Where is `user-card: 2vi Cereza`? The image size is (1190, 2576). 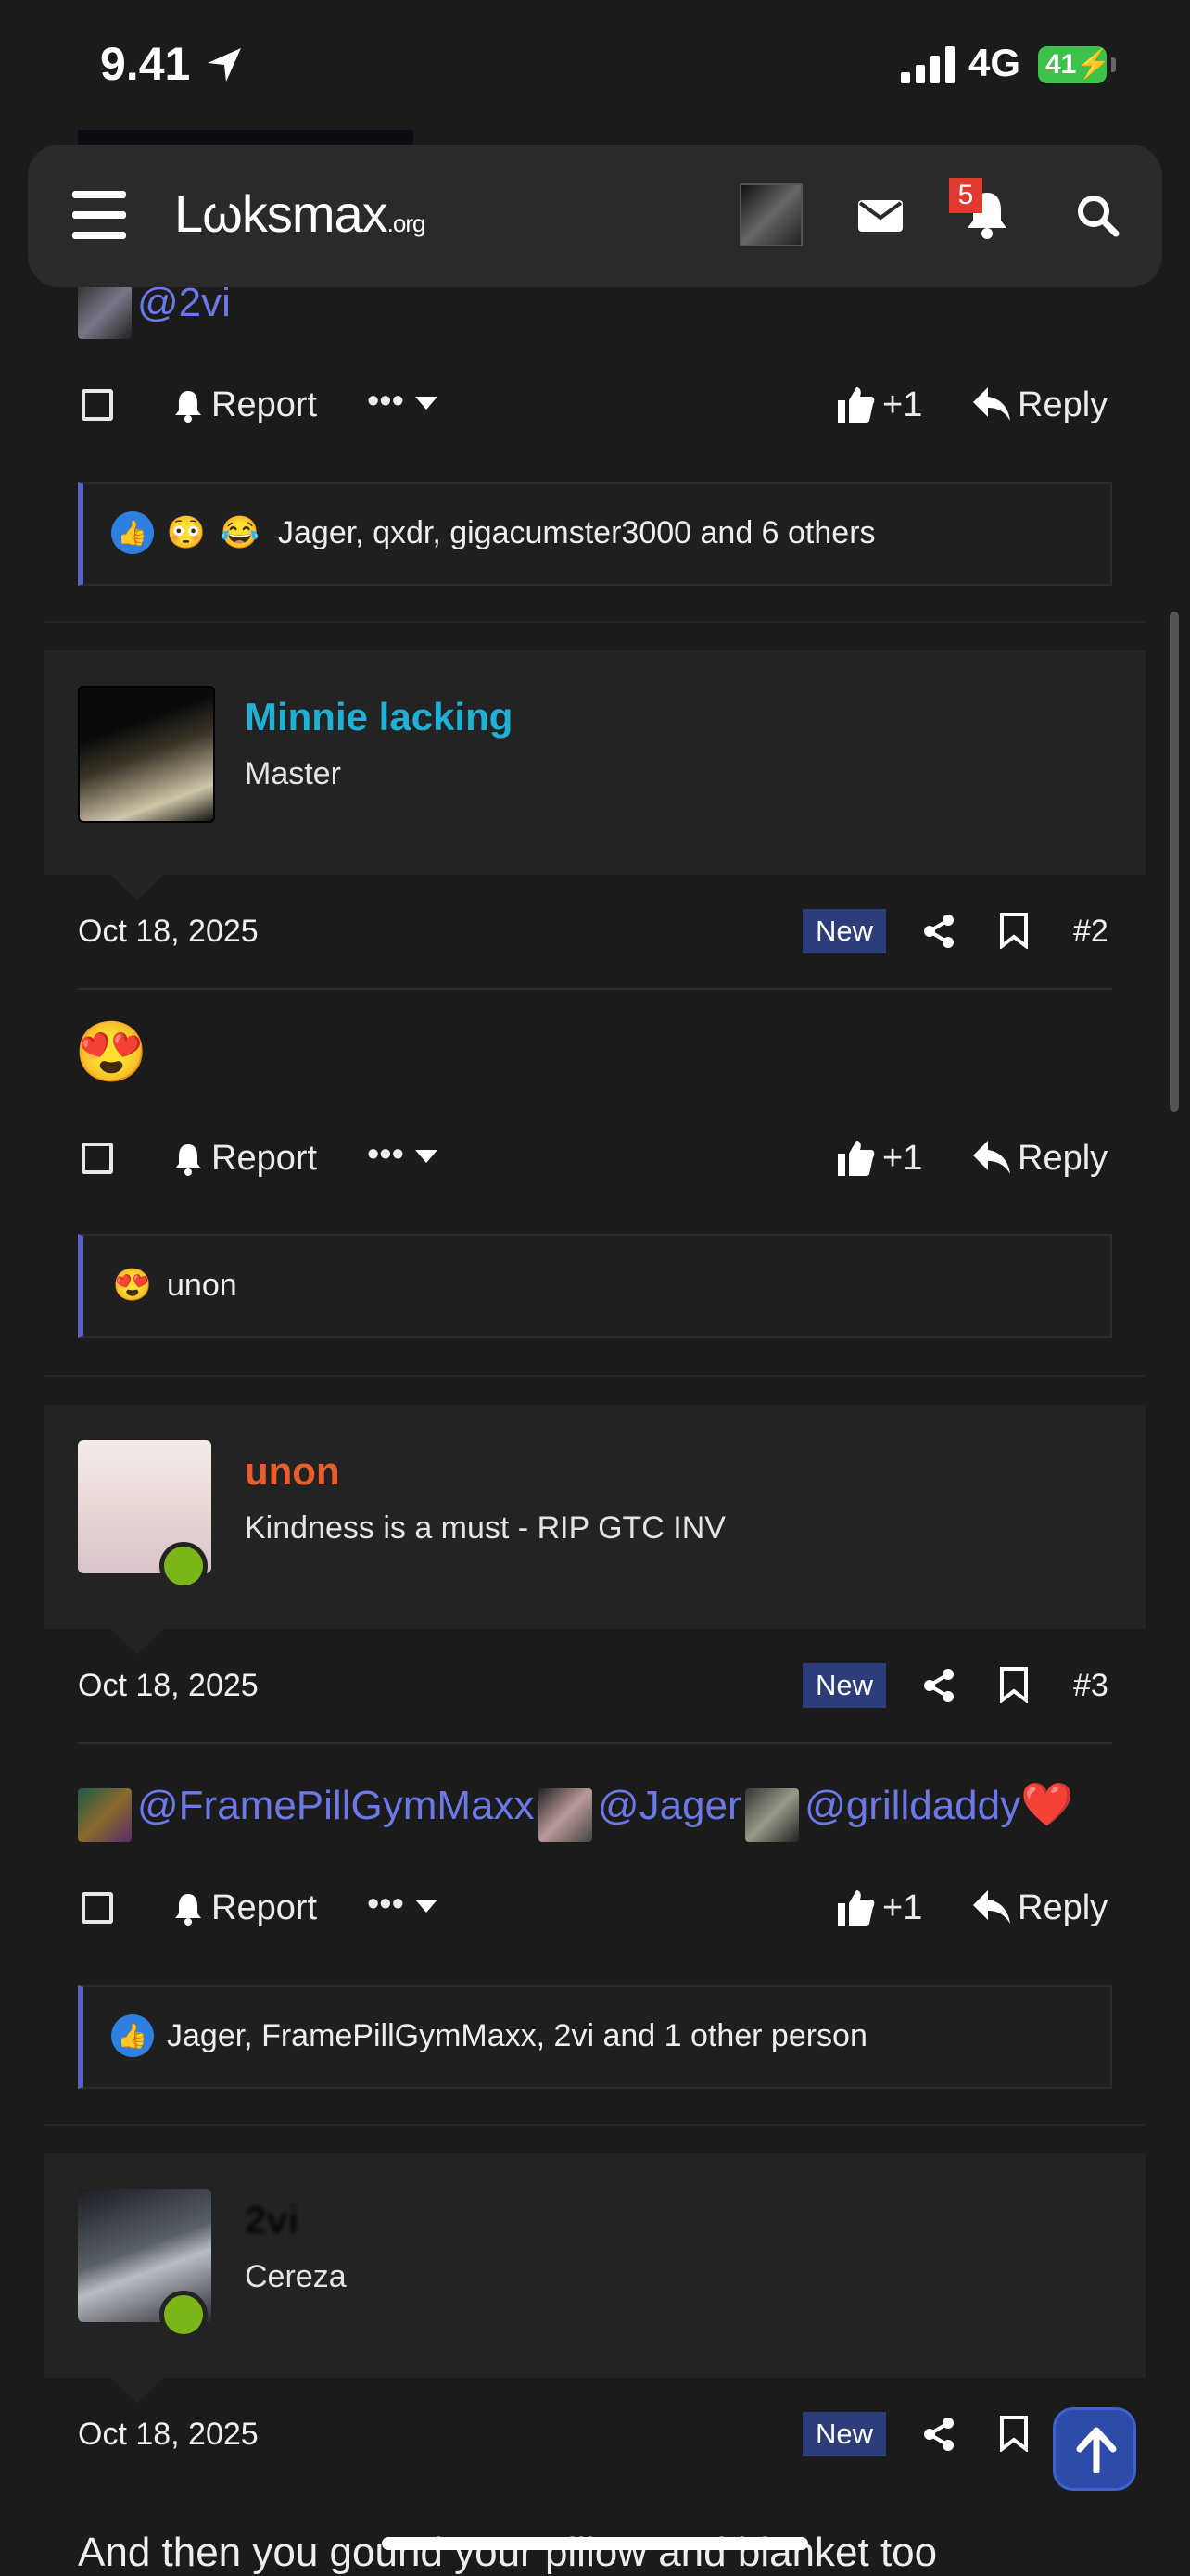 user-card: 2vi Cereza is located at coordinates (595, 2278).